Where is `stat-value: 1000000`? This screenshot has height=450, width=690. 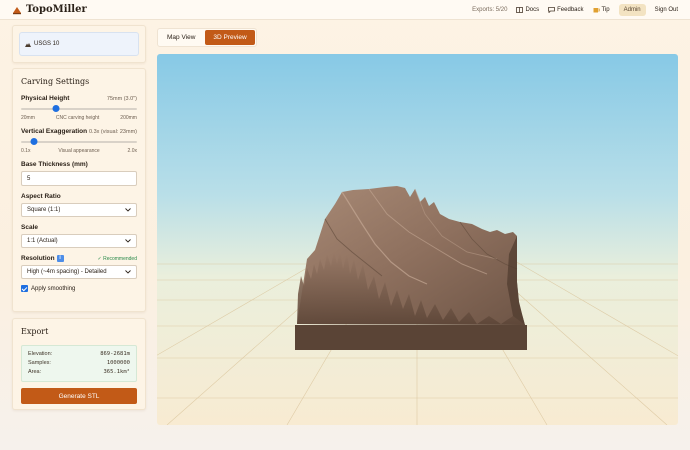 stat-value: 1000000 is located at coordinates (118, 363).